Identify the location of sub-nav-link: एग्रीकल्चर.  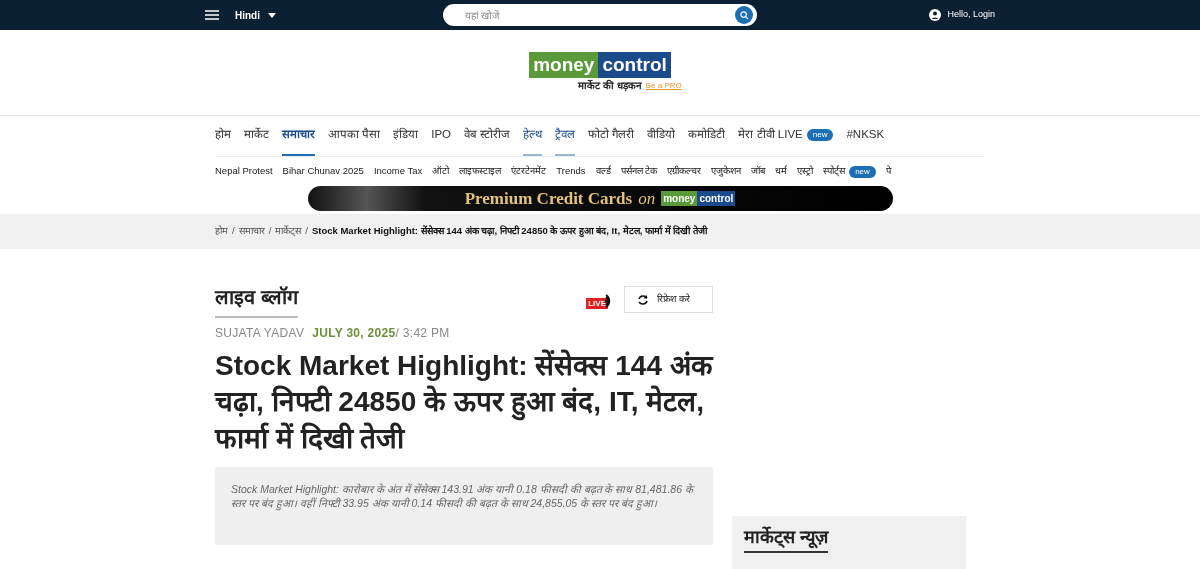
(684, 171).